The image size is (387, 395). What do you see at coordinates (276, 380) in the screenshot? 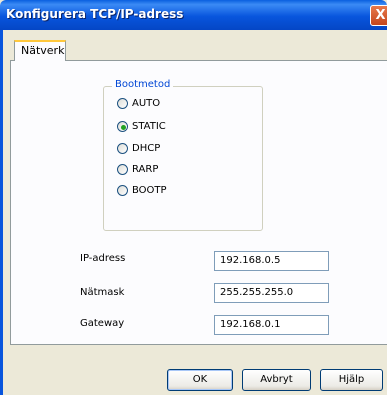
I see `cancel-button: Avbryt` at bounding box center [276, 380].